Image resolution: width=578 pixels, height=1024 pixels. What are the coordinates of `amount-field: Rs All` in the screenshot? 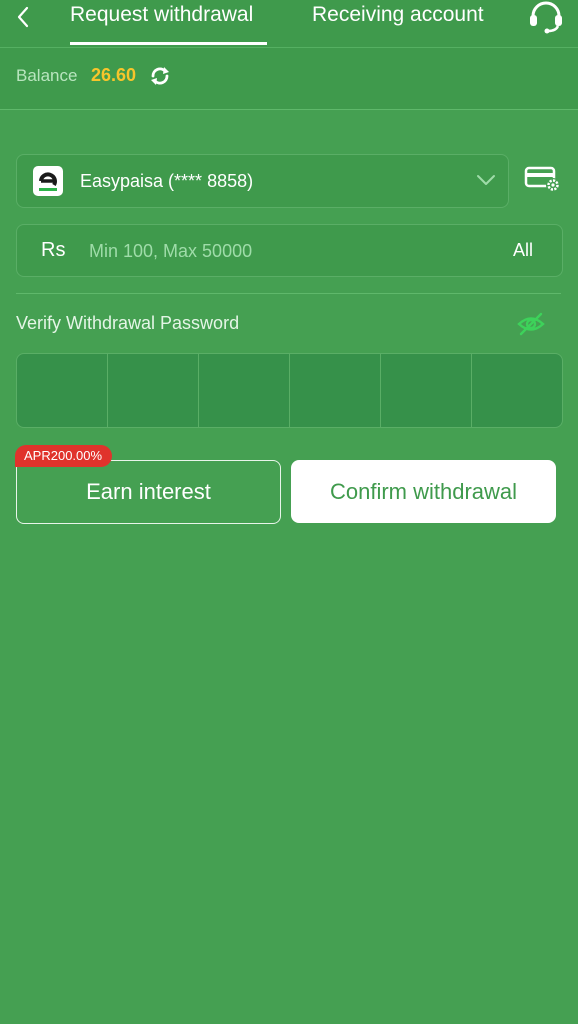 It's located at (289, 250).